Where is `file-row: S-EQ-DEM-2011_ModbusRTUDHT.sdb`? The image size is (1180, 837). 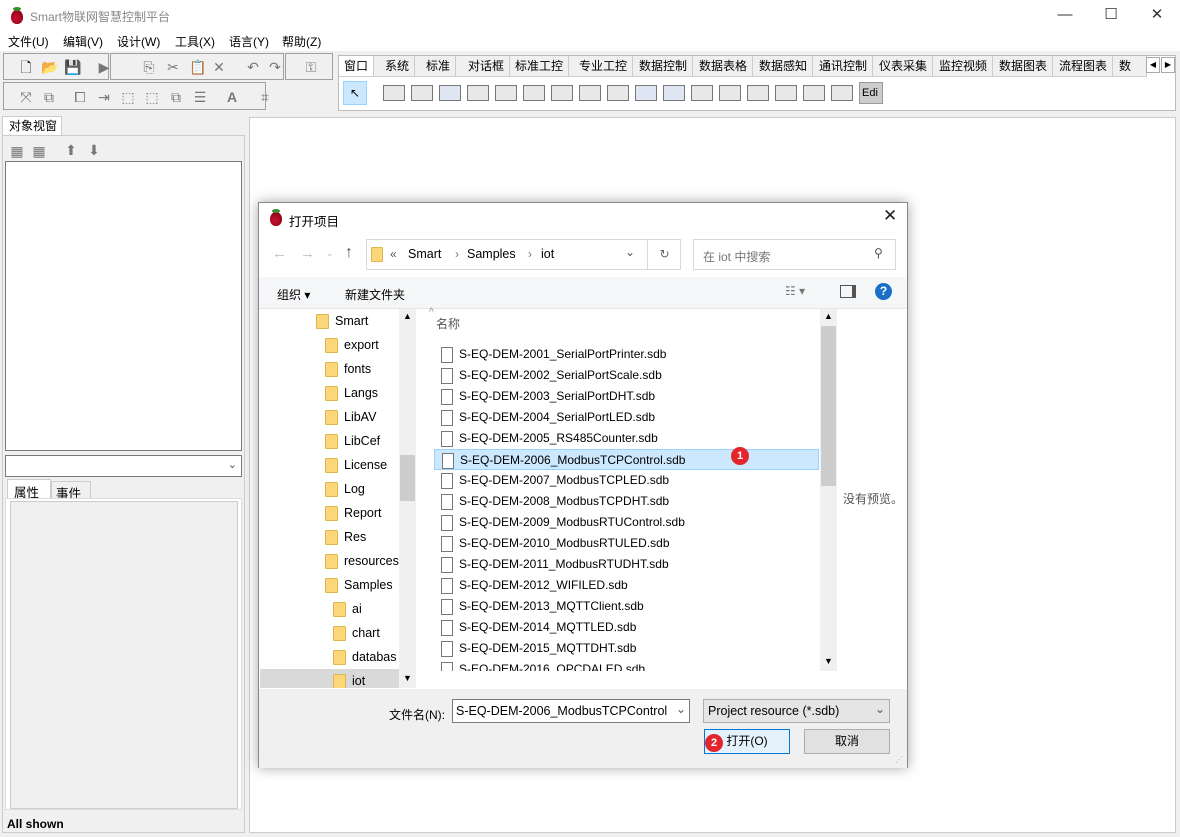
file-row: S-EQ-DEM-2011_ModbusRTUDHT.sdb is located at coordinates (626, 564).